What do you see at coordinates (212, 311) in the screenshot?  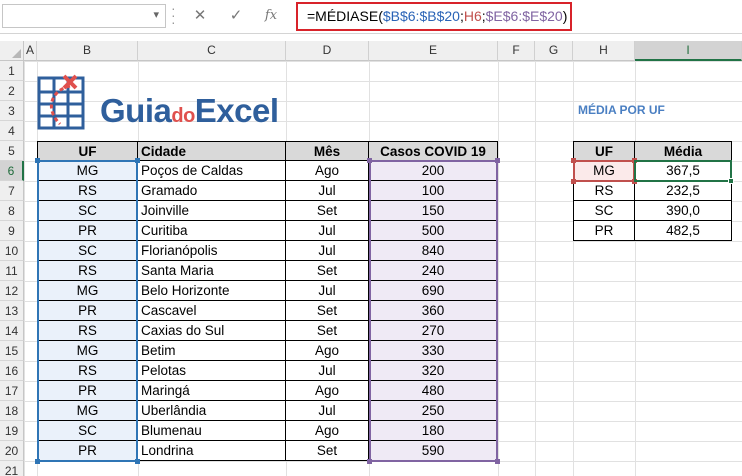 I see `cell-cidade: Cascavel` at bounding box center [212, 311].